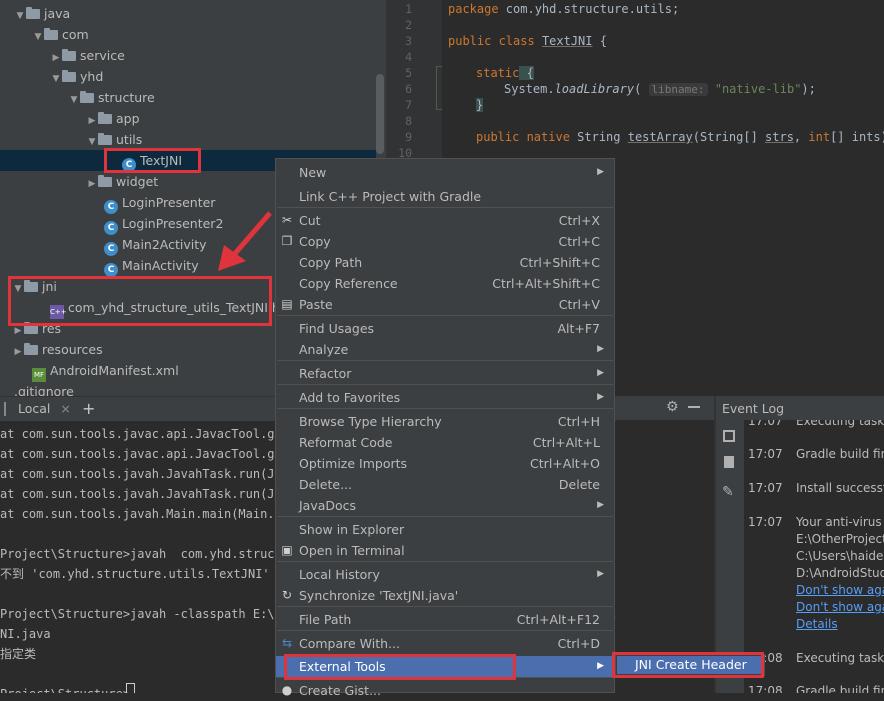 Image resolution: width=884 pixels, height=701 pixels. What do you see at coordinates (245, 241) in the screenshot?
I see `annotation-arrow` at bounding box center [245, 241].